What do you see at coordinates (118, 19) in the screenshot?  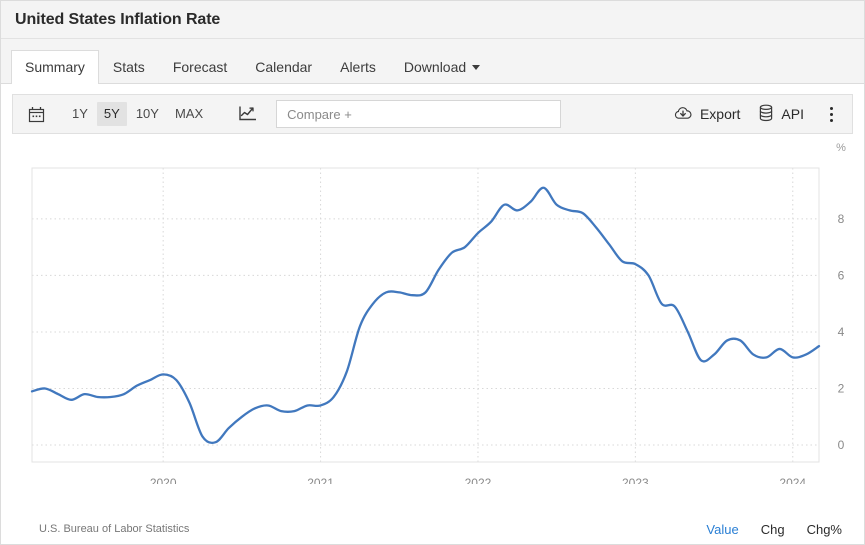 I see `page-title: United States Inflation Rate` at bounding box center [118, 19].